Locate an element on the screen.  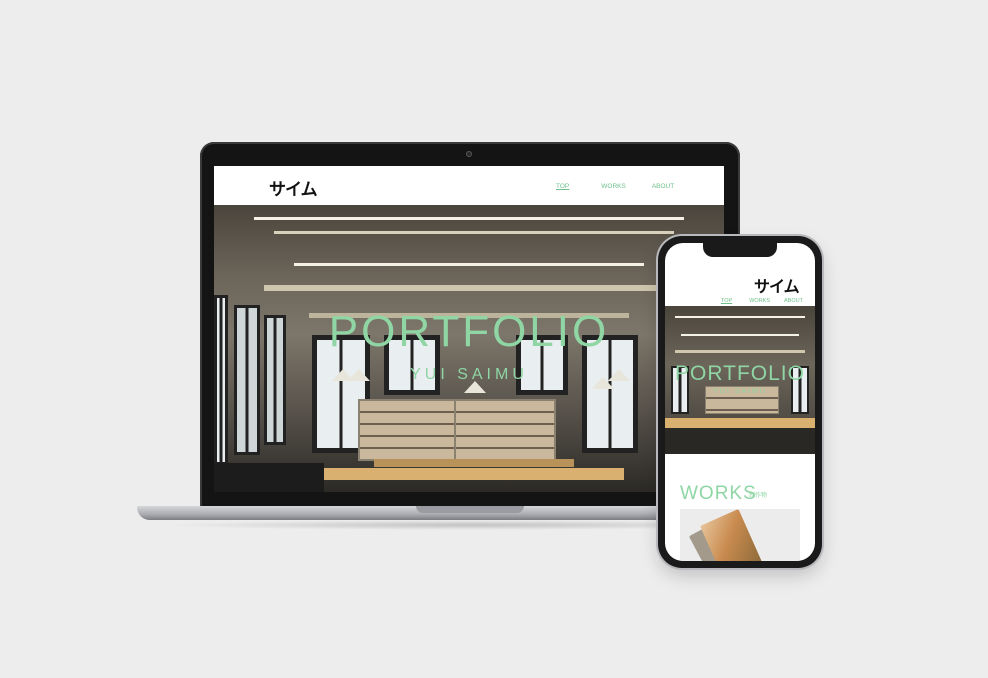
works-card is located at coordinates (740, 534).